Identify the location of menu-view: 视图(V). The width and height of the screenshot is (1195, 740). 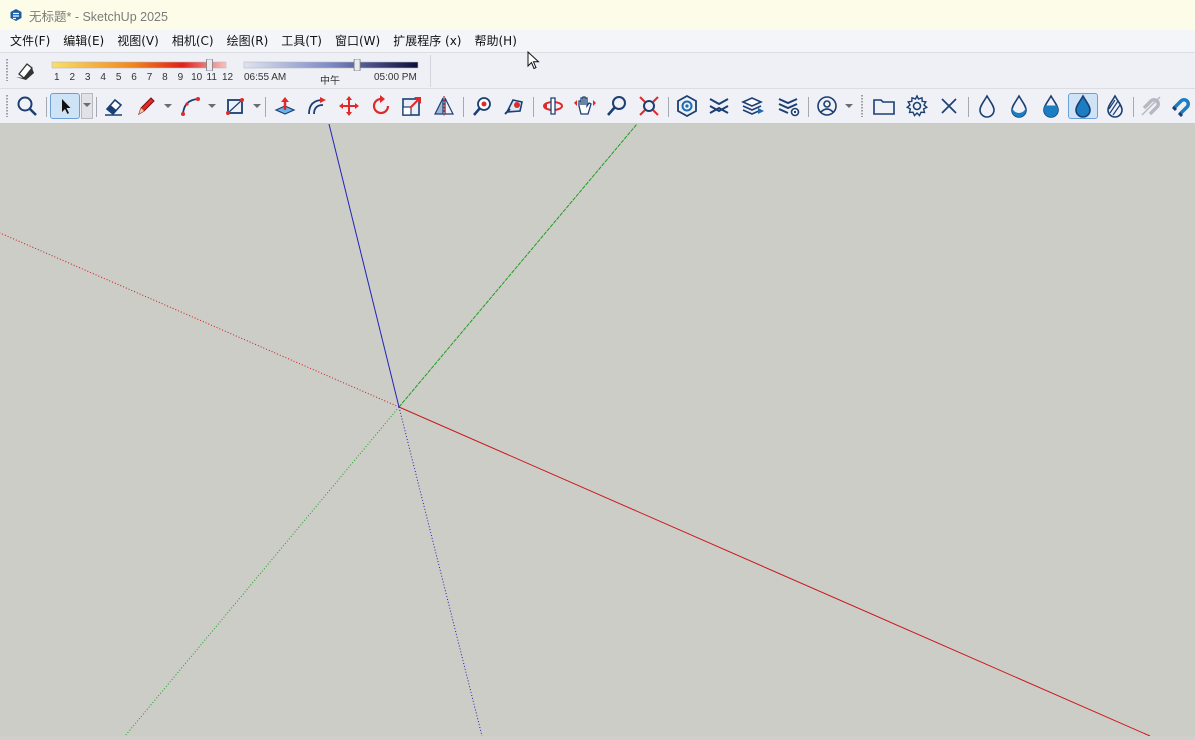
(137, 41).